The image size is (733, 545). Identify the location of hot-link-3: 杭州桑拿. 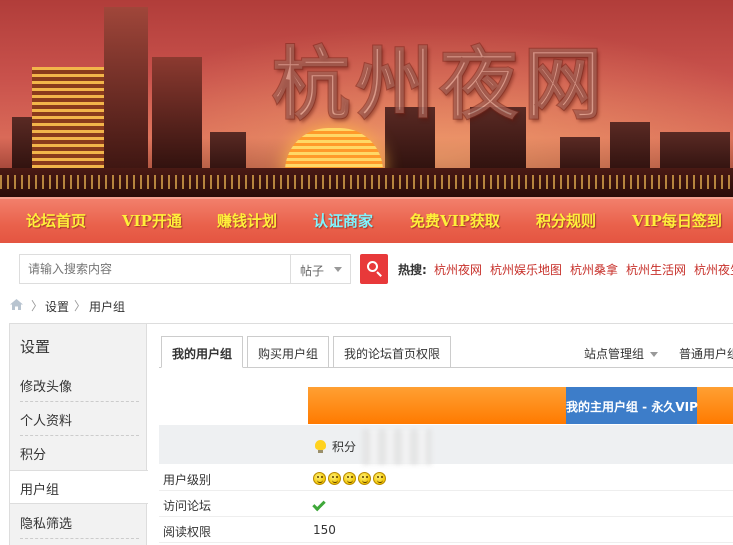
(594, 269).